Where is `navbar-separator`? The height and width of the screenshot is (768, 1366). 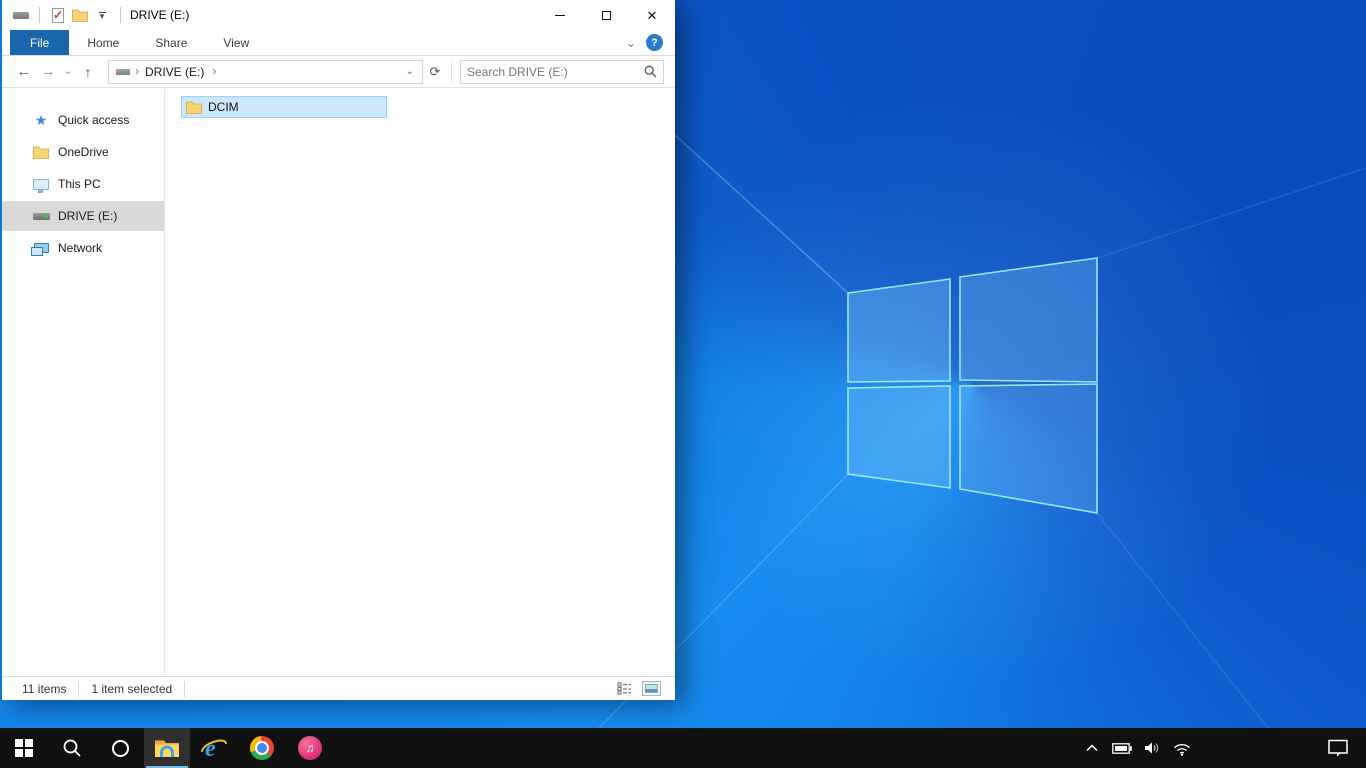 navbar-separator is located at coordinates (451, 71).